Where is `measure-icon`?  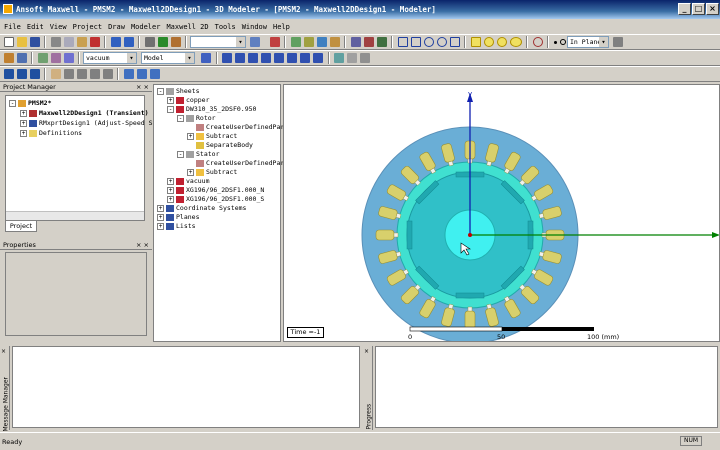 measure-icon is located at coordinates (368, 42).